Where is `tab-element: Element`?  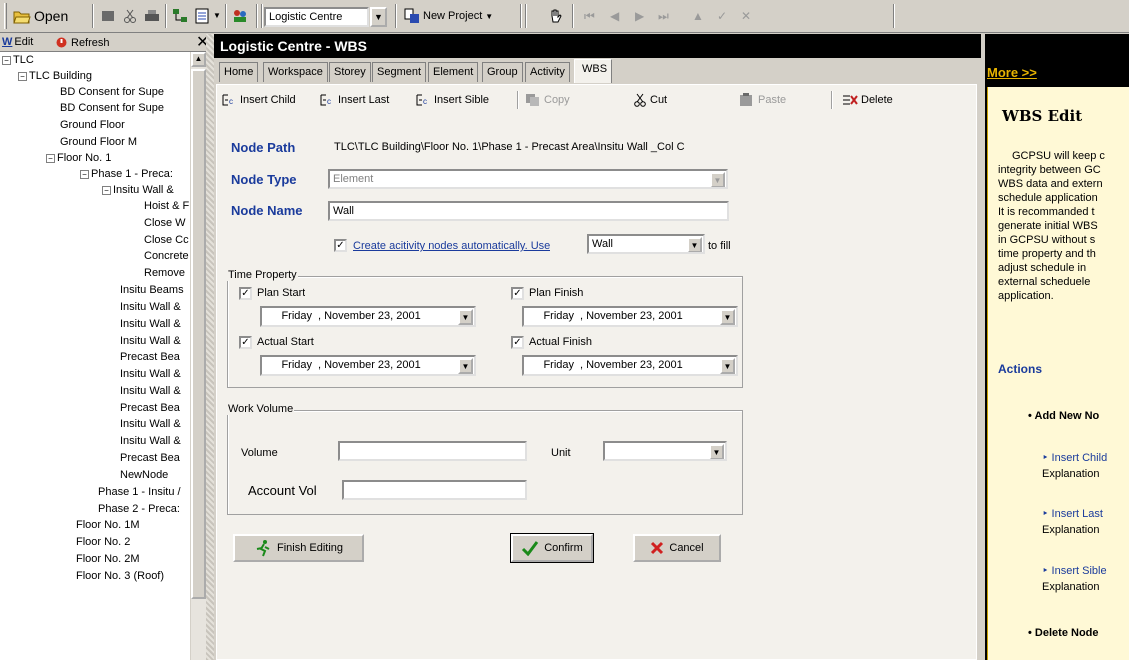
tab-element: Element is located at coordinates (453, 72).